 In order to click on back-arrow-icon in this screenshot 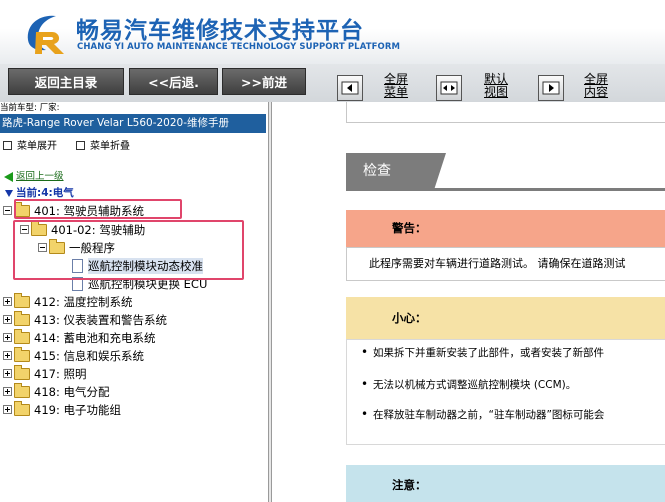, I will do `click(8, 176)`.